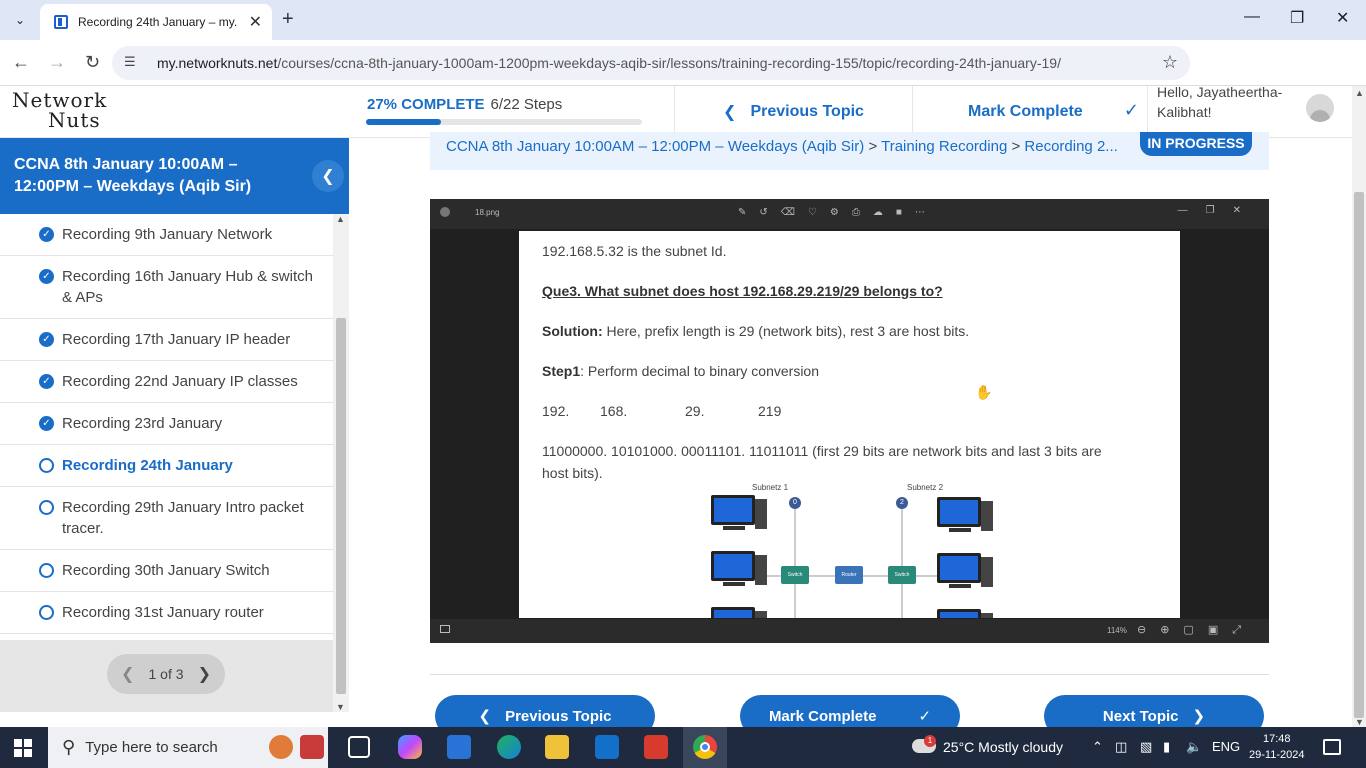 This screenshot has height=768, width=1366. What do you see at coordinates (166, 340) in the screenshot?
I see `lesson-item: ✓ Recording 17th January IP header` at bounding box center [166, 340].